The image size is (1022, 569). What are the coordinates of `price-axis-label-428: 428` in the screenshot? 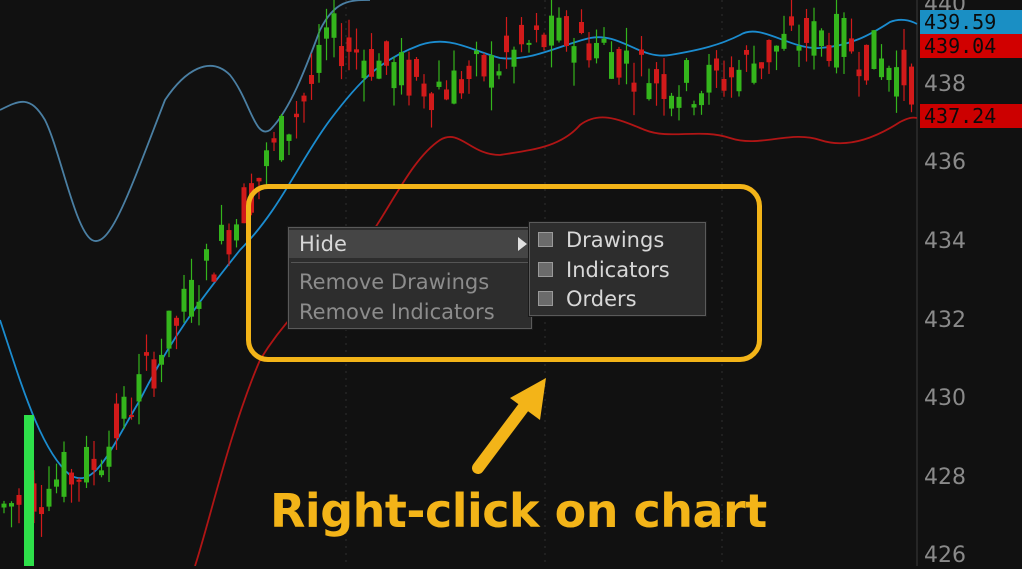 It's located at (945, 477).